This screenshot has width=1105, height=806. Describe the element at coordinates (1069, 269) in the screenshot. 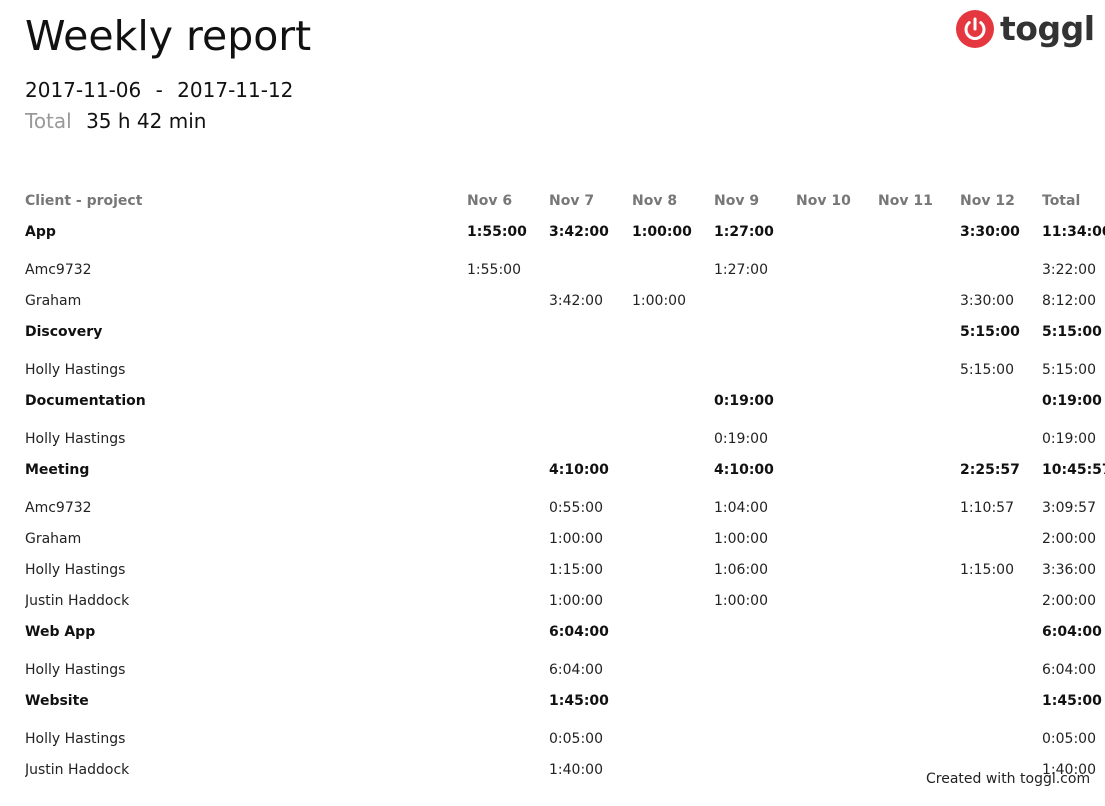

I see `time-cell: 3:22:00` at that location.